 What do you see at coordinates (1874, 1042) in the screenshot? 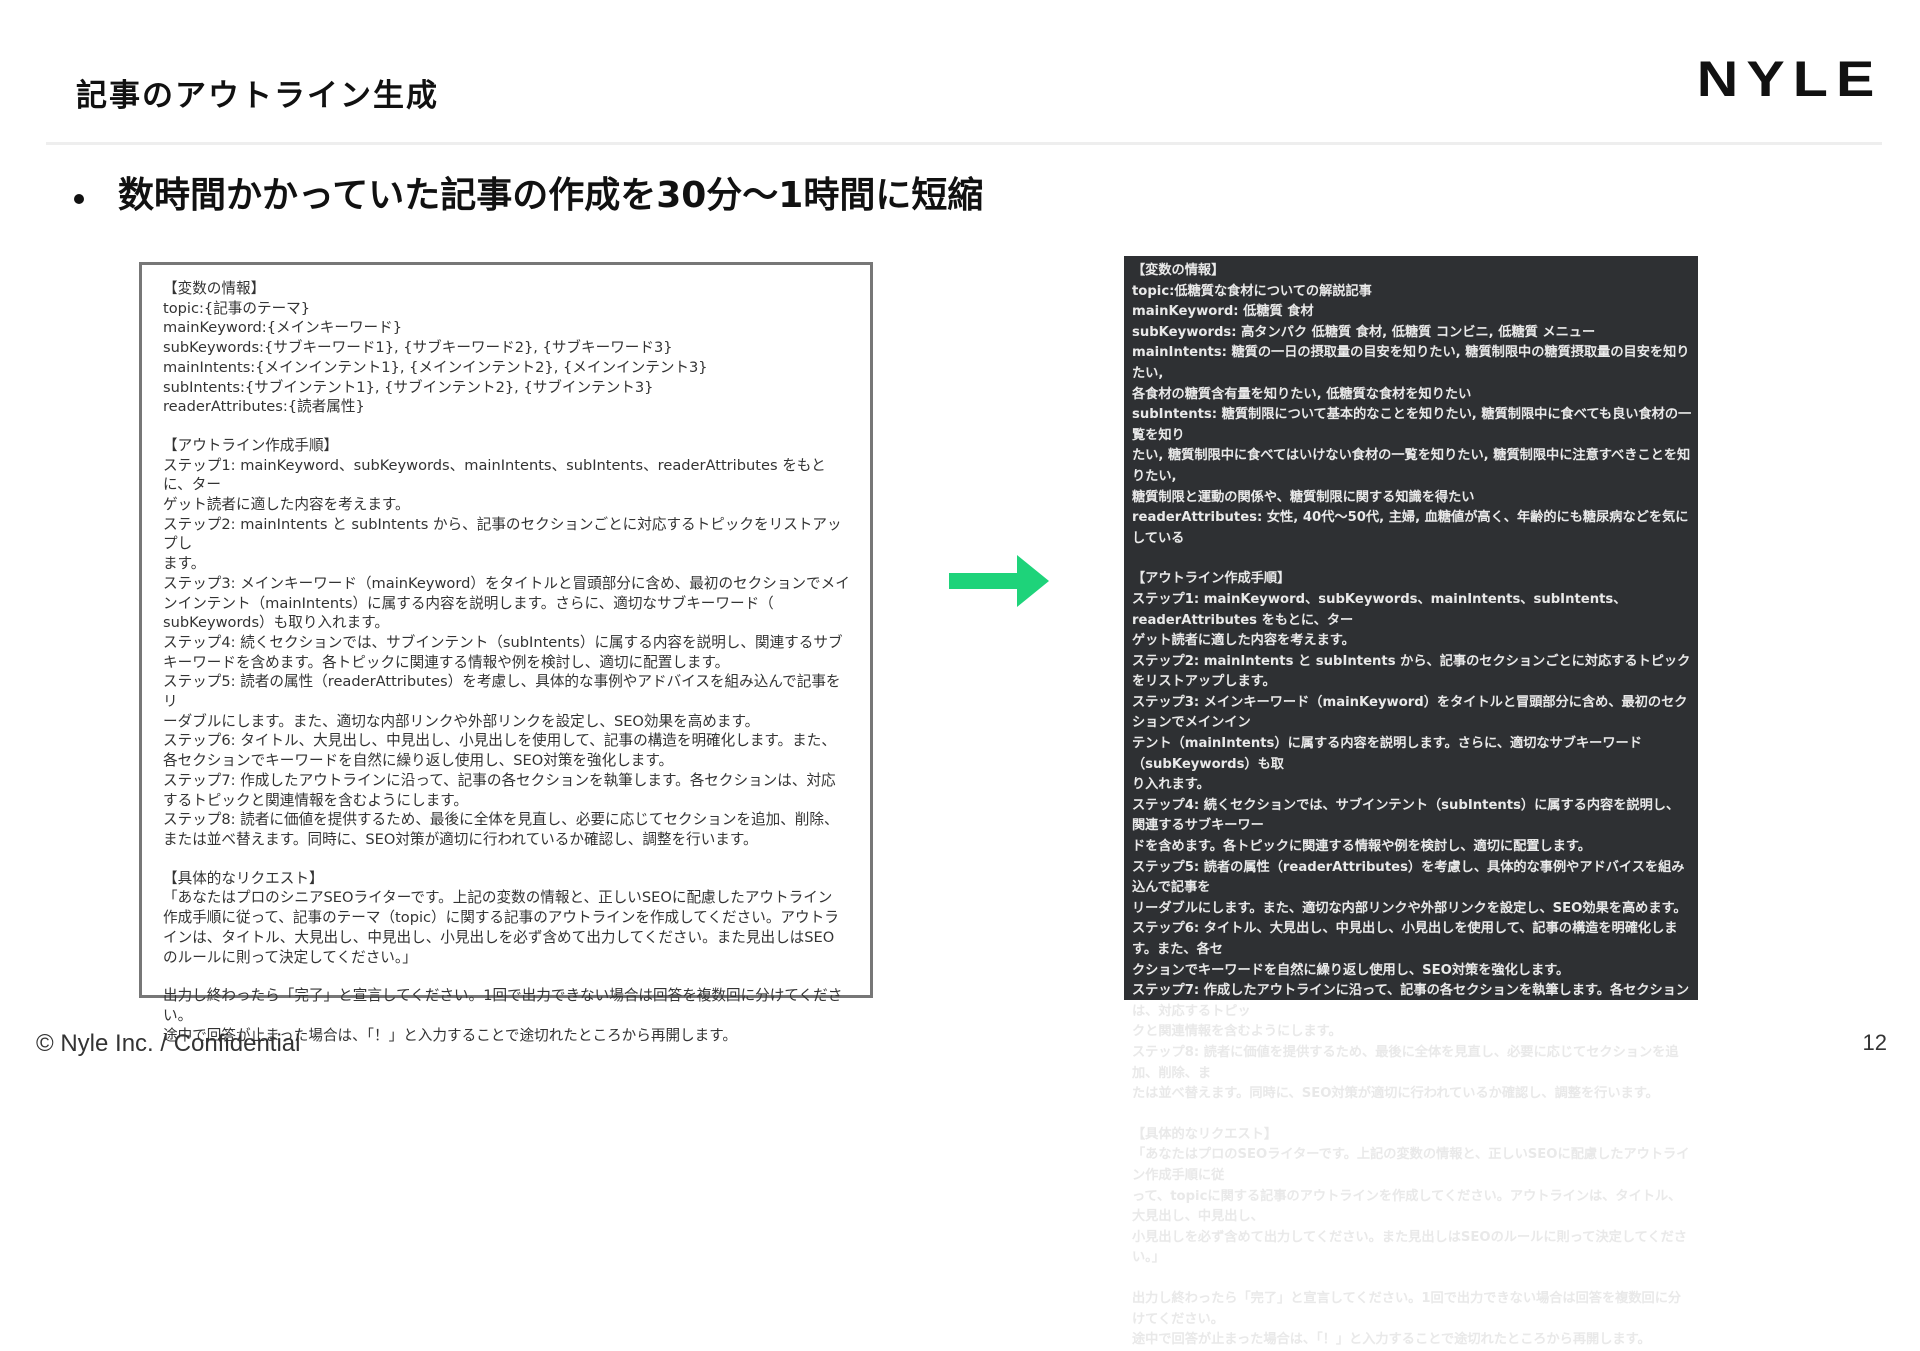
I see `page-number: 12` at bounding box center [1874, 1042].